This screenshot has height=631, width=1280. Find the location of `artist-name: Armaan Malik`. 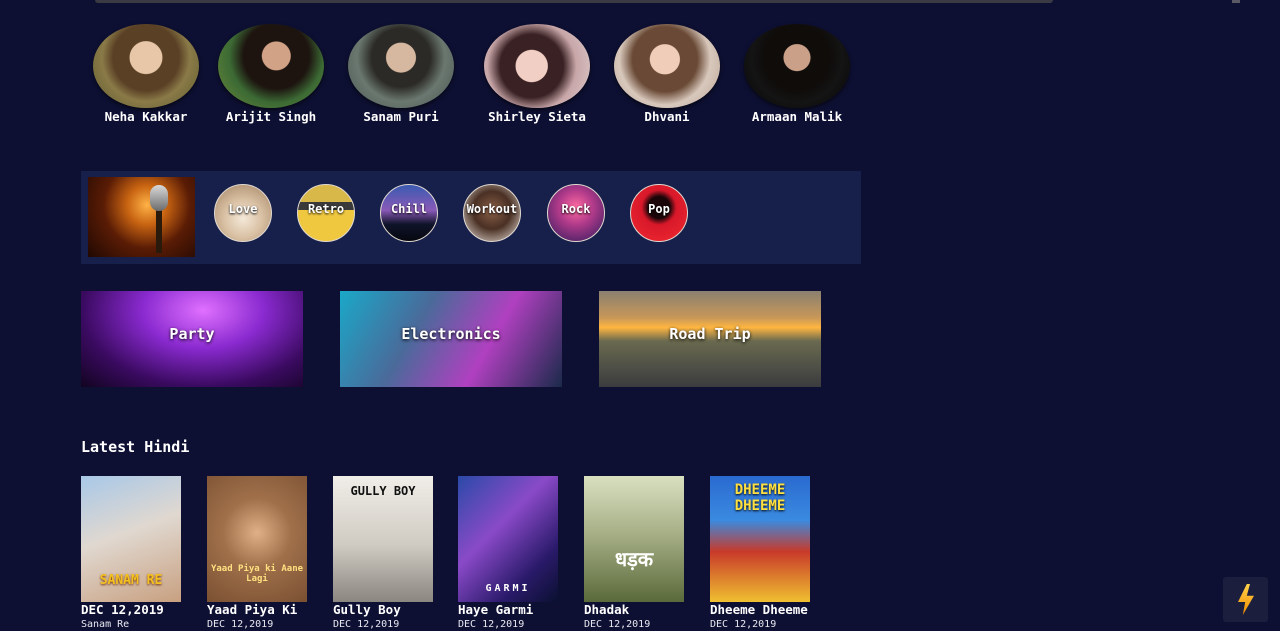

artist-name: Armaan Malik is located at coordinates (797, 116).